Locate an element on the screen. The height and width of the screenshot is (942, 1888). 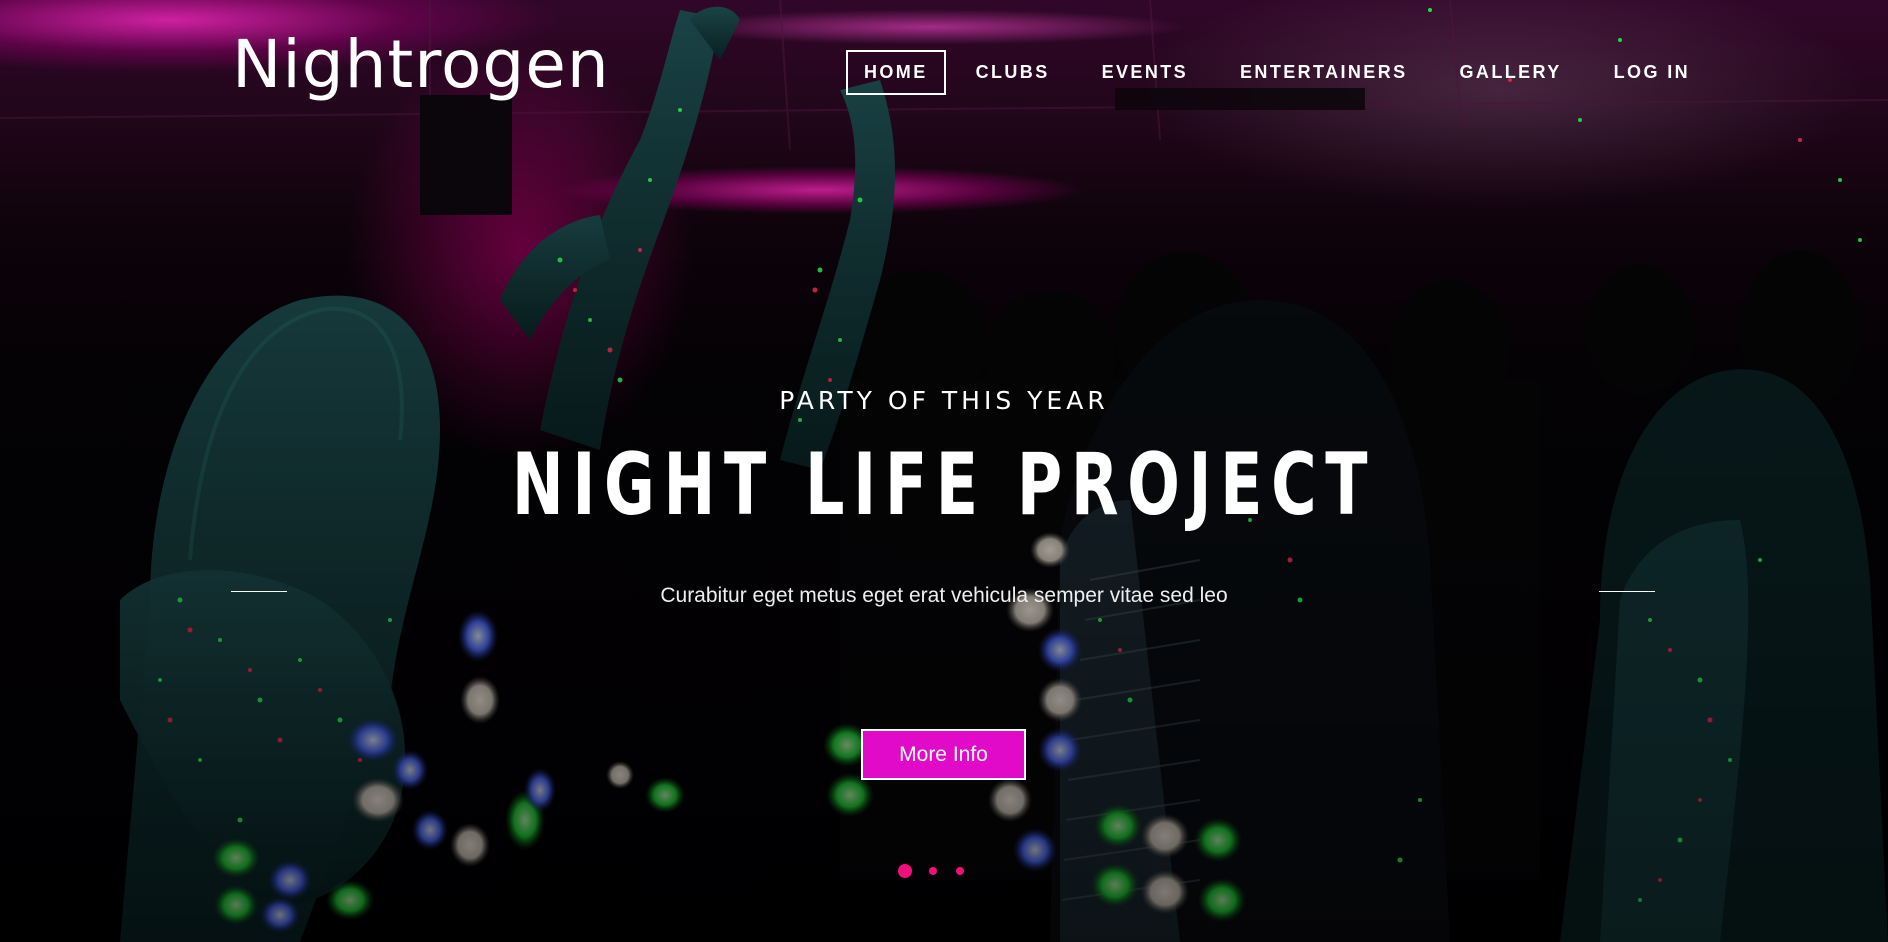
nav-login-link: LOG IN is located at coordinates (1652, 72).